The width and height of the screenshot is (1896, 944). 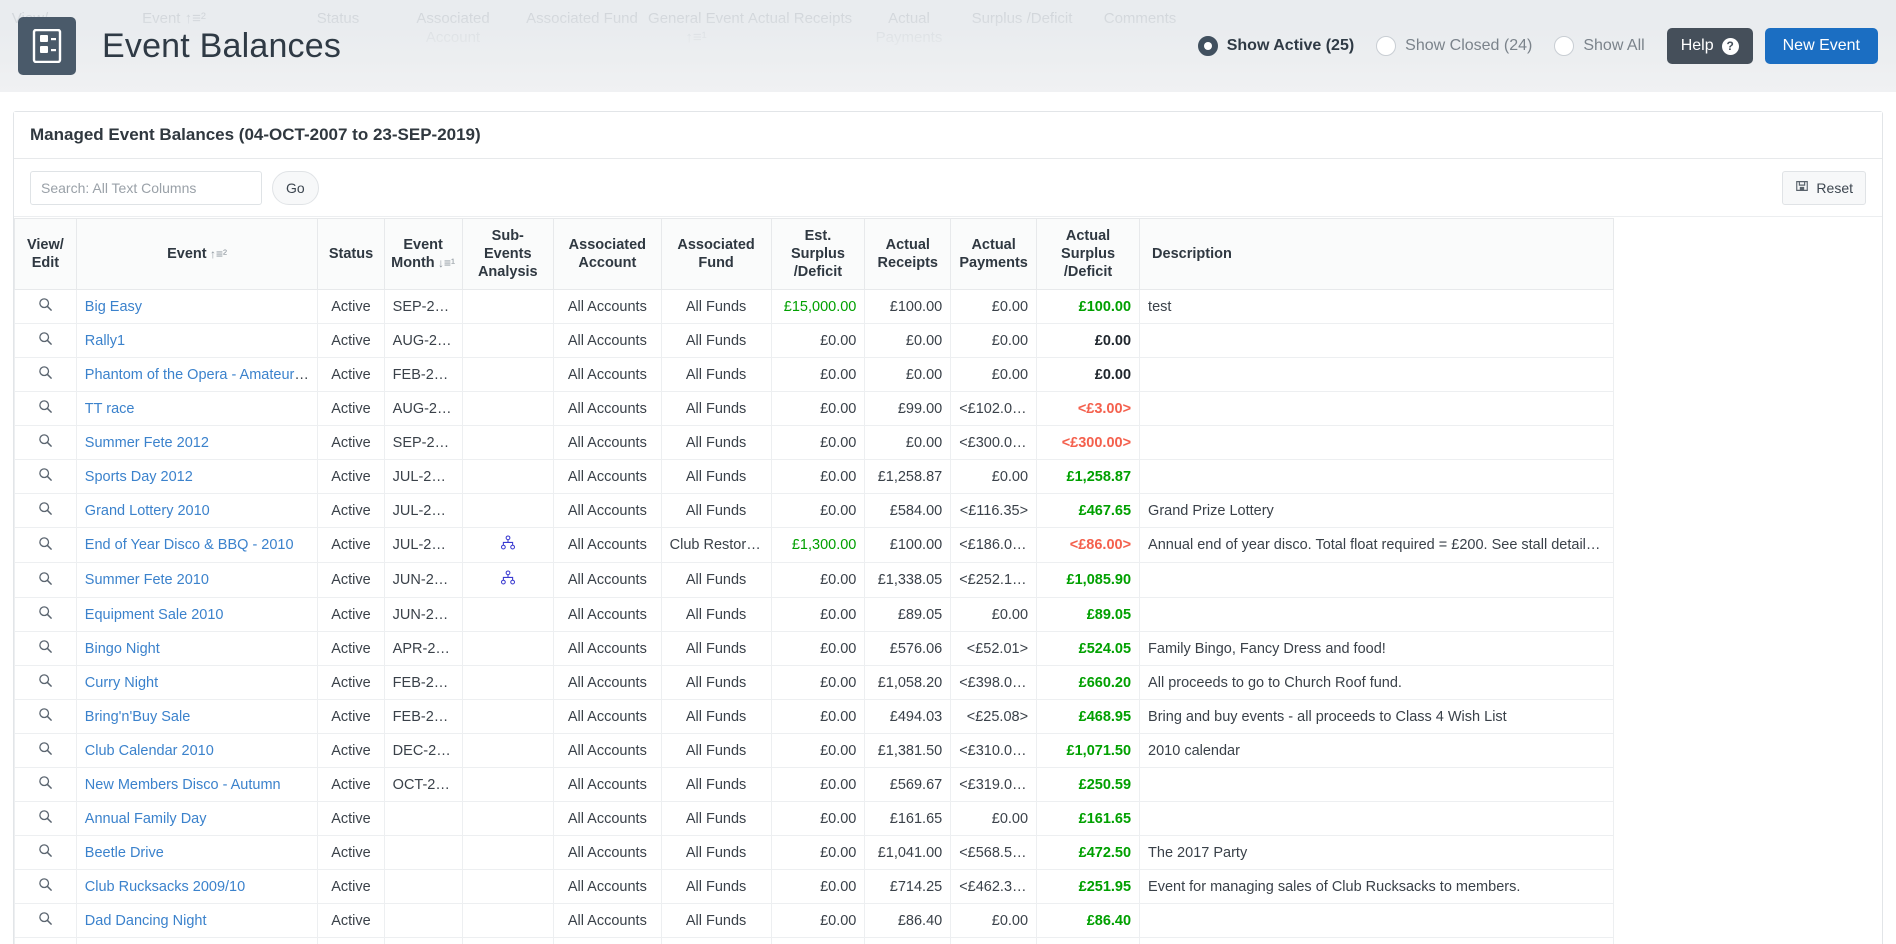 What do you see at coordinates (1275, 46) in the screenshot?
I see `radio-show-active: Show Active (25)` at bounding box center [1275, 46].